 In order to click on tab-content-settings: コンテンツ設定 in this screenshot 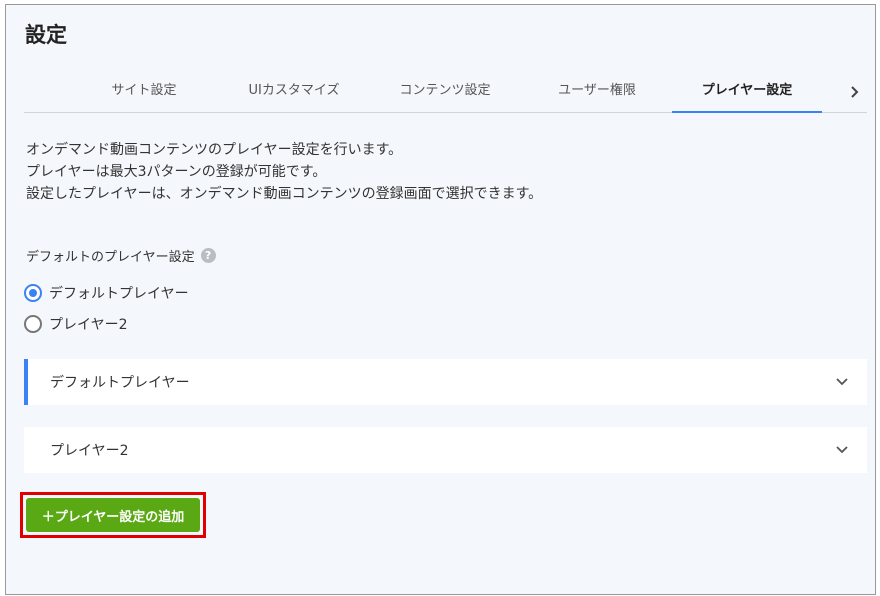, I will do `click(445, 94)`.